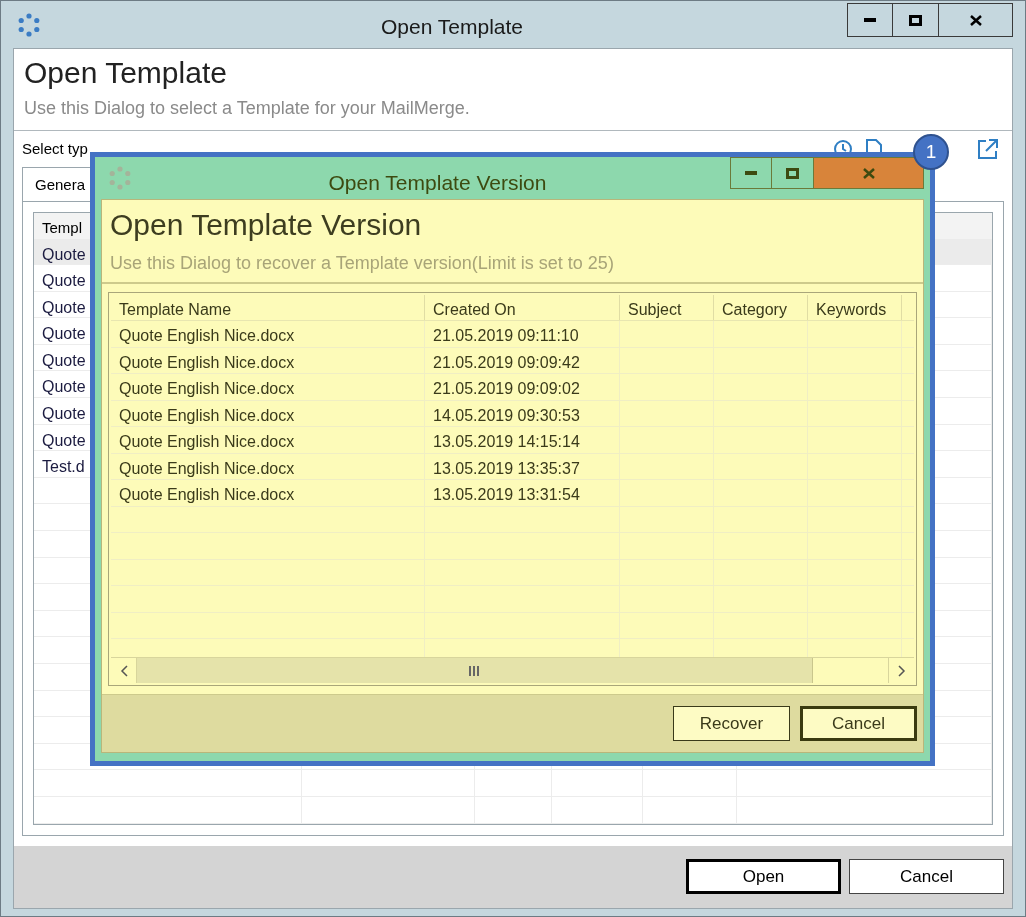  Describe the element at coordinates (55, 148) in the screenshot. I see `type-label: Select typ` at that location.